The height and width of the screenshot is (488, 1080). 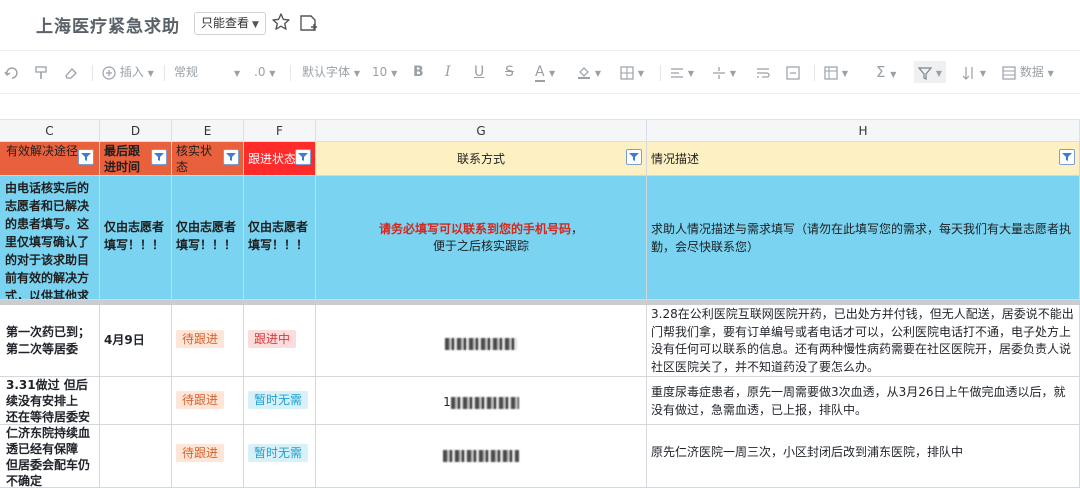 What do you see at coordinates (194, 159) in the screenshot?
I see `header-verify-status-label: 核实状态` at bounding box center [194, 159].